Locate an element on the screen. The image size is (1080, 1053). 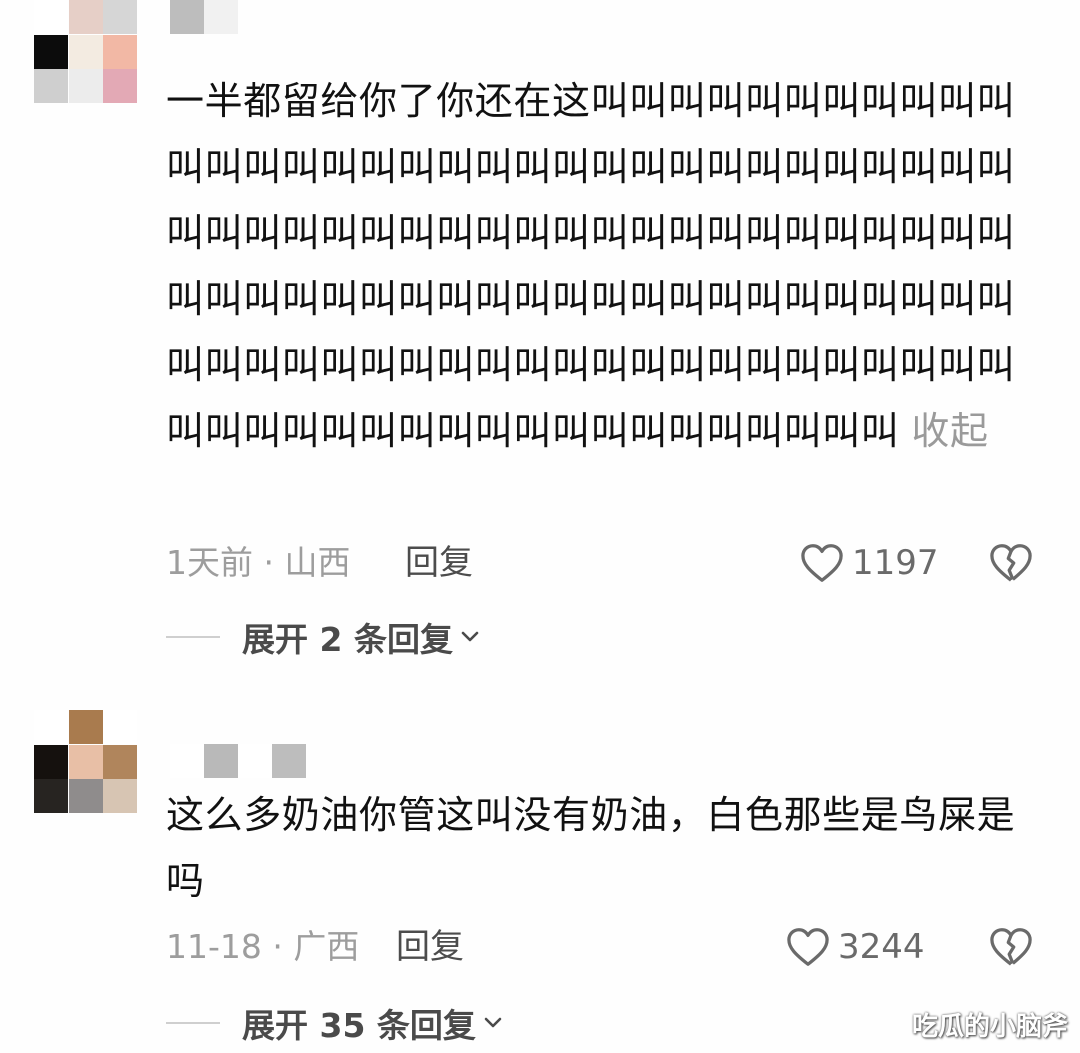
like-button: 3244 is located at coordinates (855, 947).